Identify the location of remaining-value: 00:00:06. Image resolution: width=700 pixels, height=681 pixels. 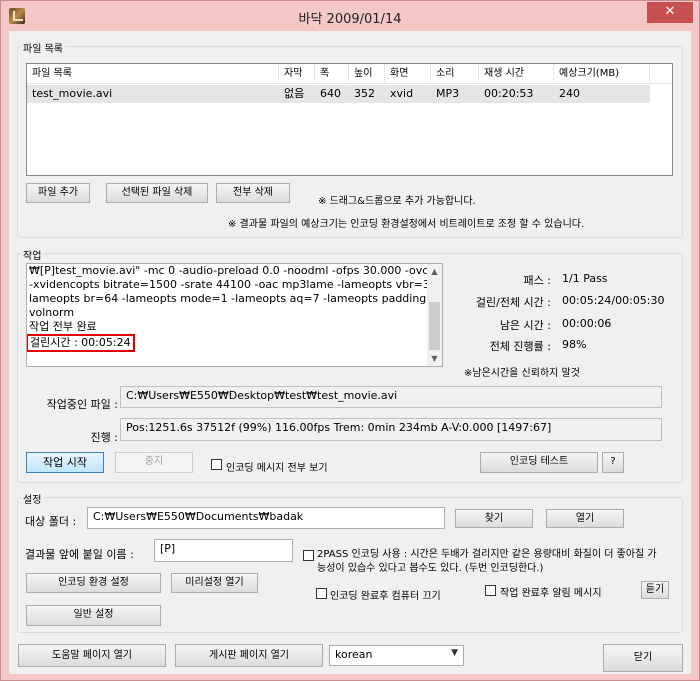
(587, 323).